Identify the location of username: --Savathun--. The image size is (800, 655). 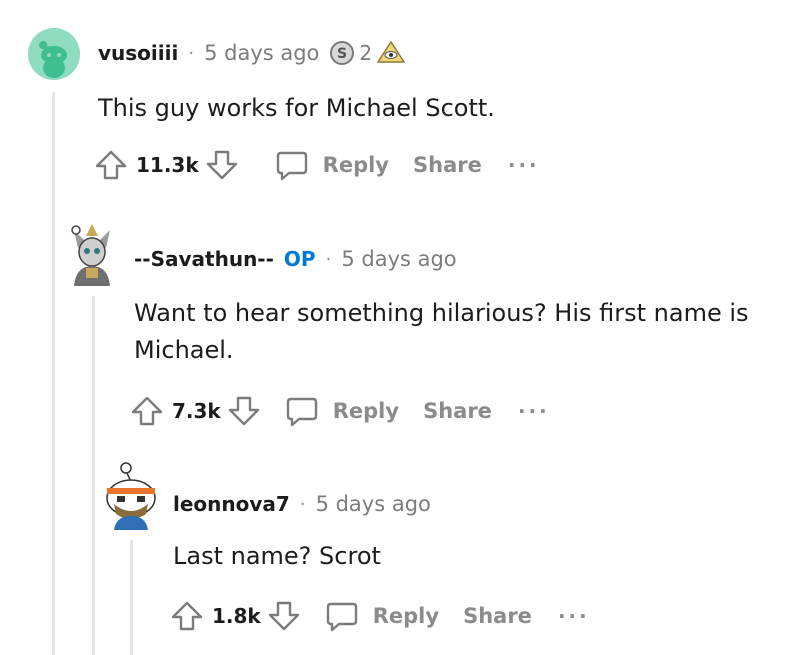
(204, 259).